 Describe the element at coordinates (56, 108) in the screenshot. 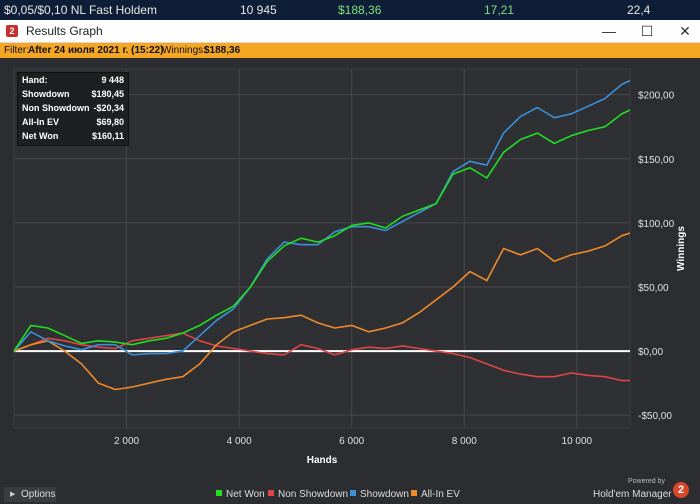

I see `info-nonshowdown-label: Non Showdown` at that location.